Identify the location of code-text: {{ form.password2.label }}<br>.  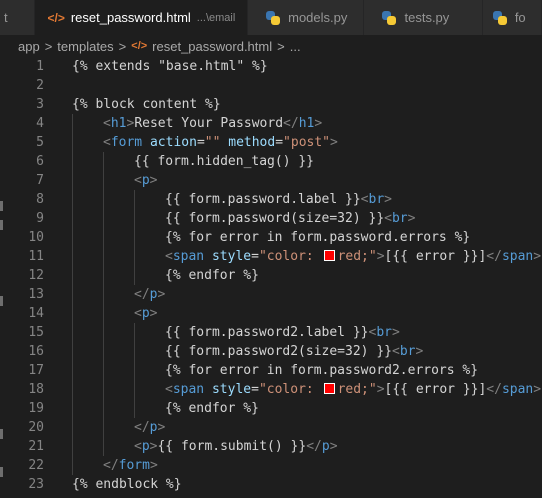
(282, 332).